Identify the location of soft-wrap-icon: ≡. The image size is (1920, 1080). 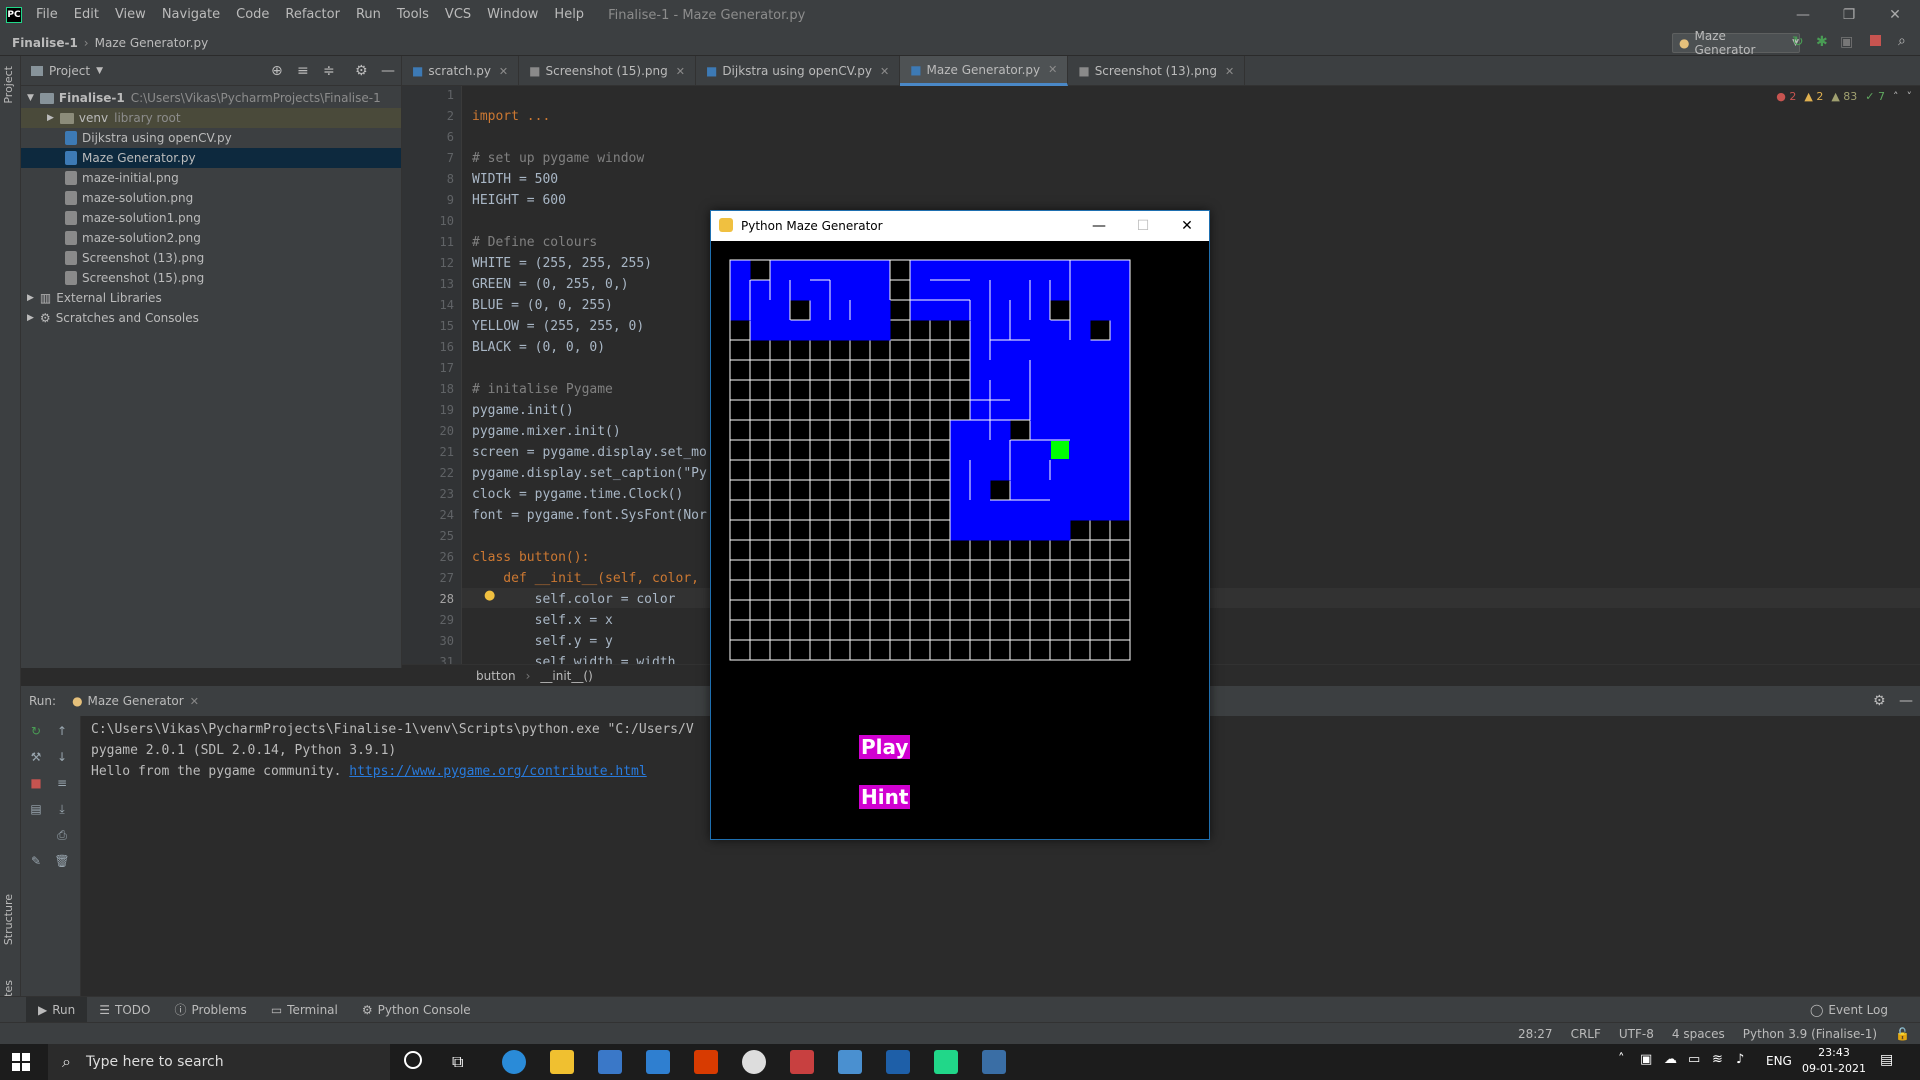
(62, 783).